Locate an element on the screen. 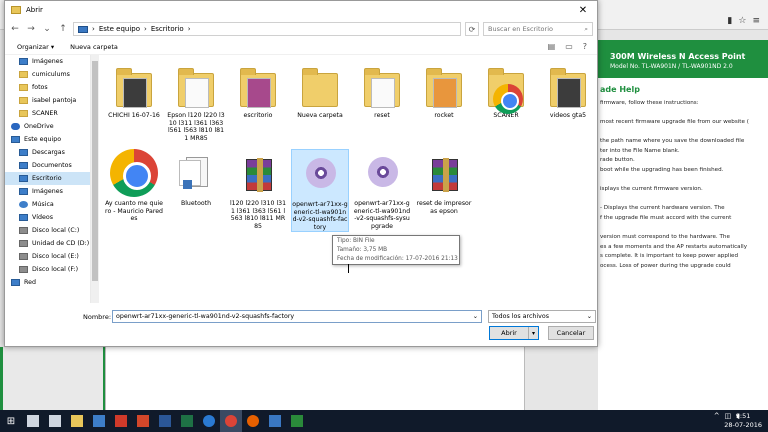 The image size is (768, 432). organize-button: Organizar ▾ is located at coordinates (35, 47).